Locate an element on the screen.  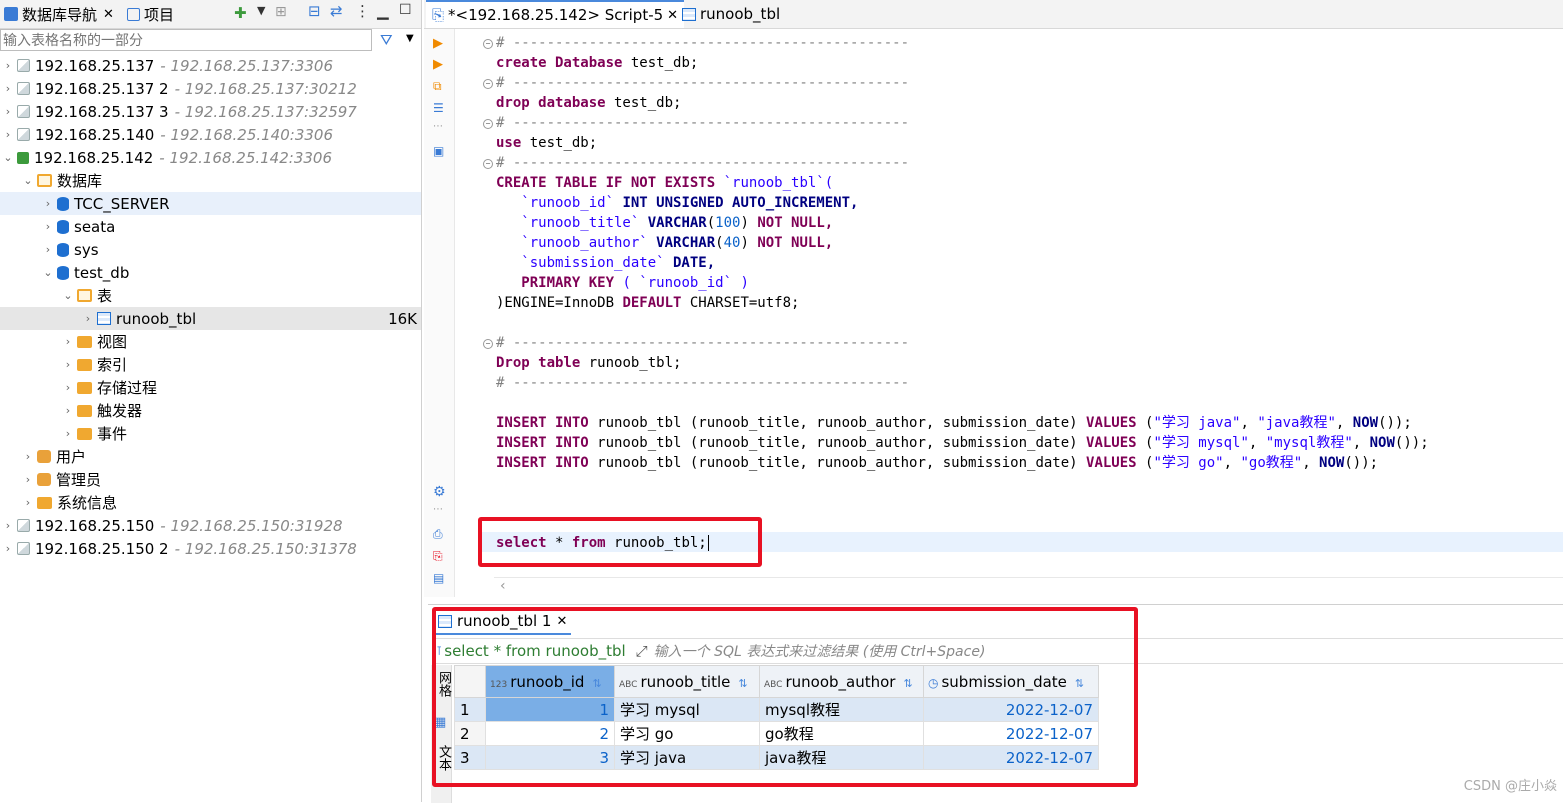
collapse-all-icon: ⊟ is located at coordinates (314, 11).